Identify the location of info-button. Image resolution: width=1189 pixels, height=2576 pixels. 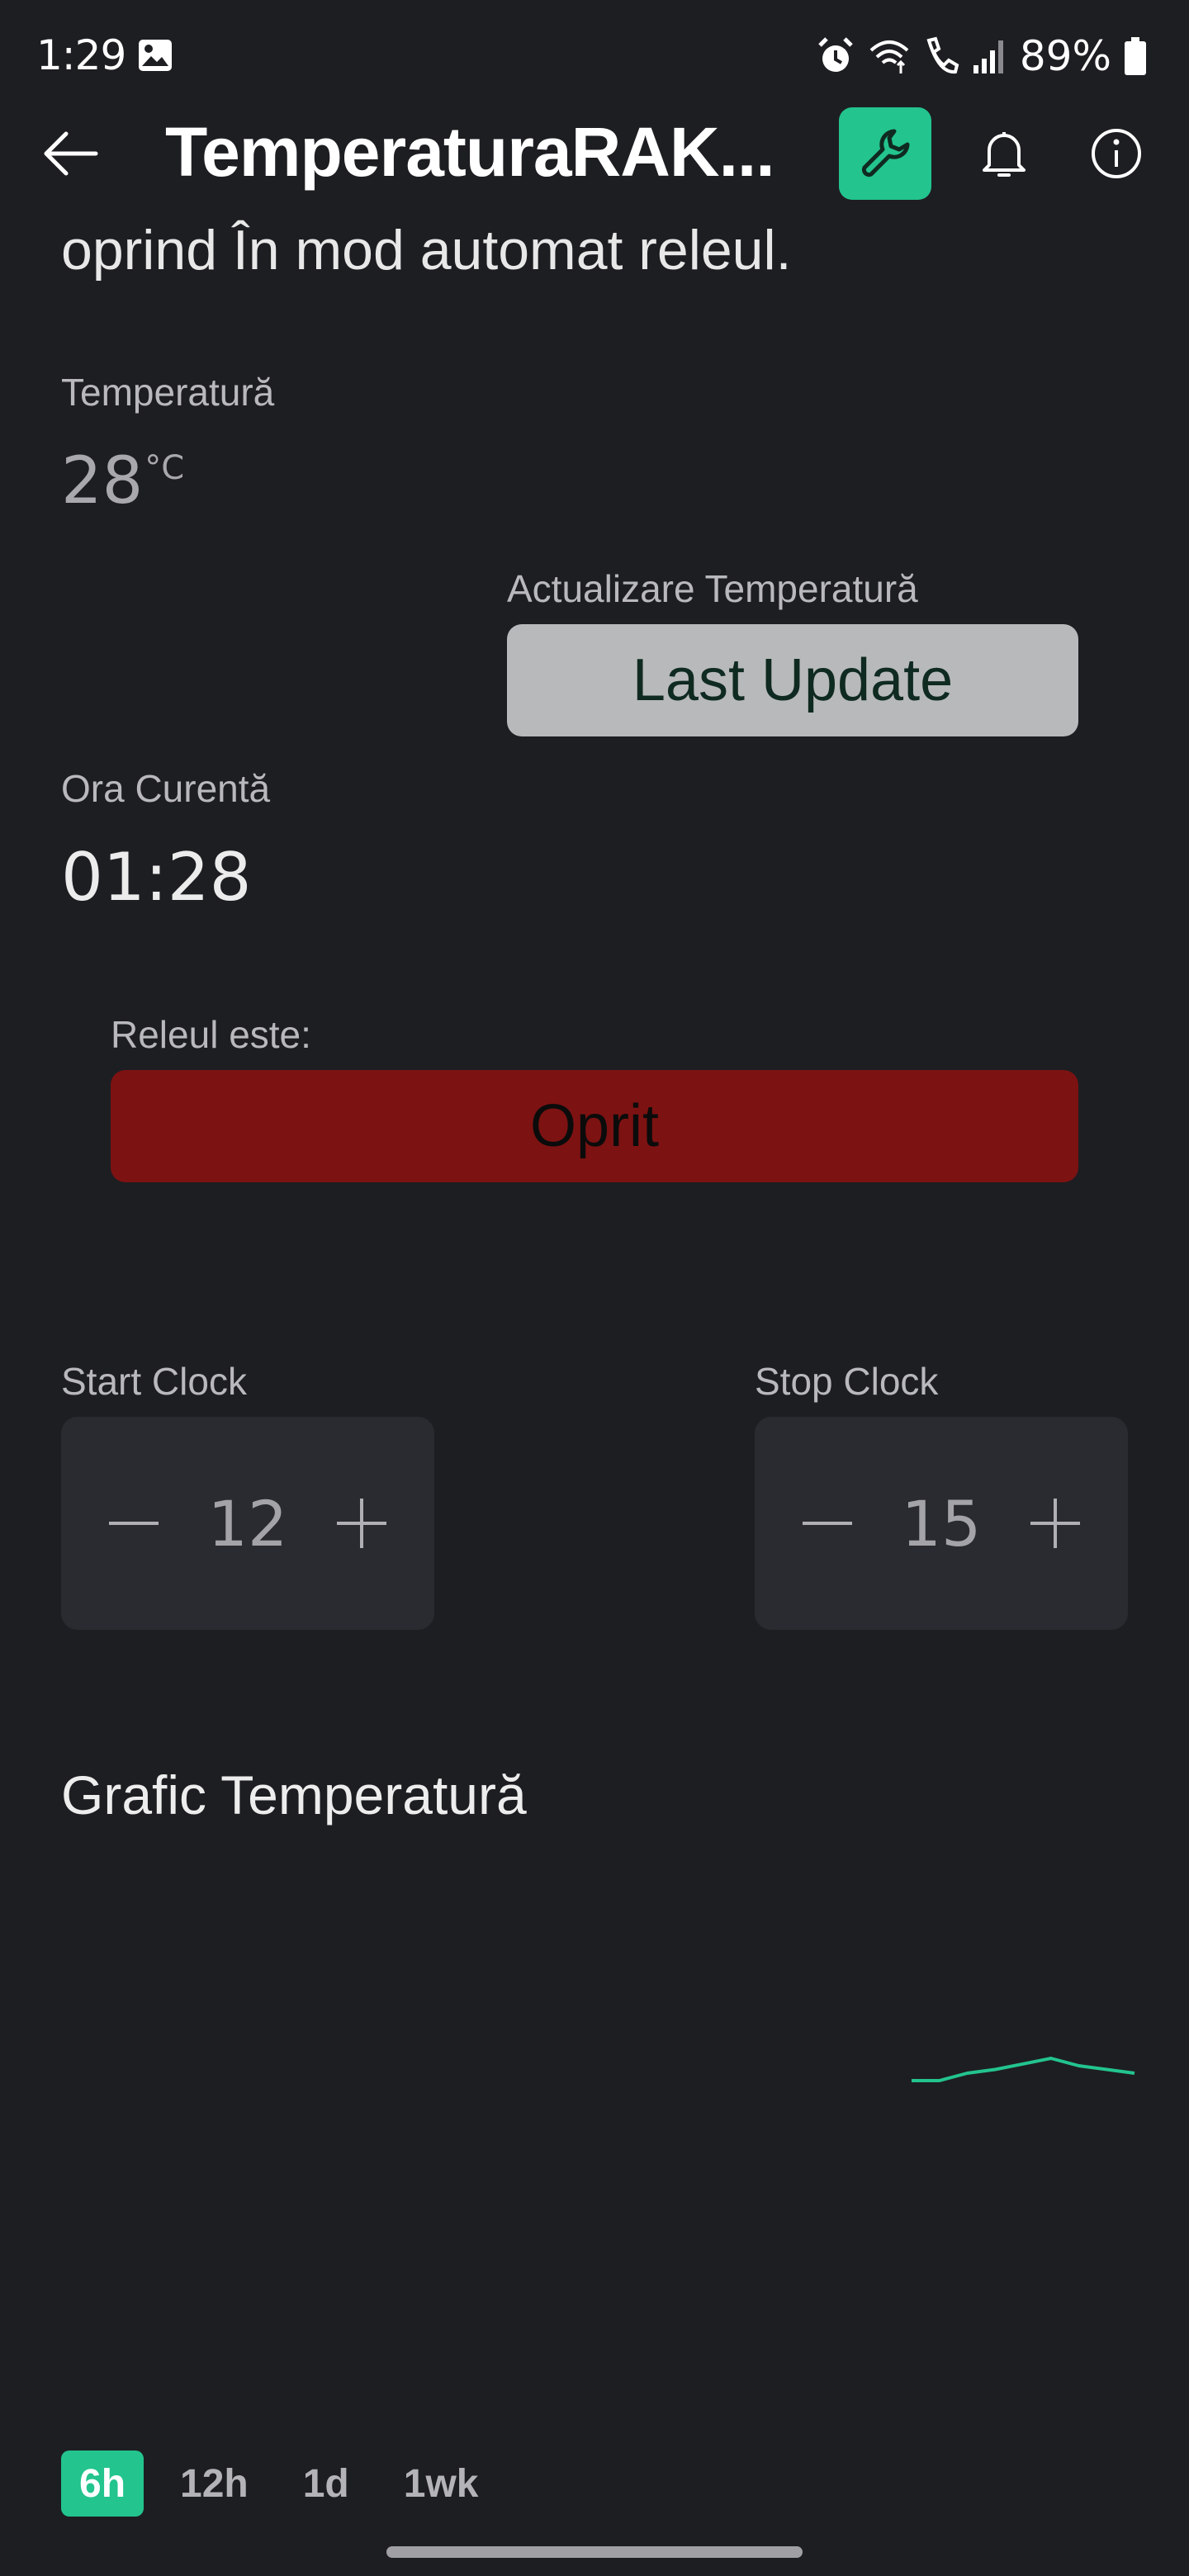
(1116, 153).